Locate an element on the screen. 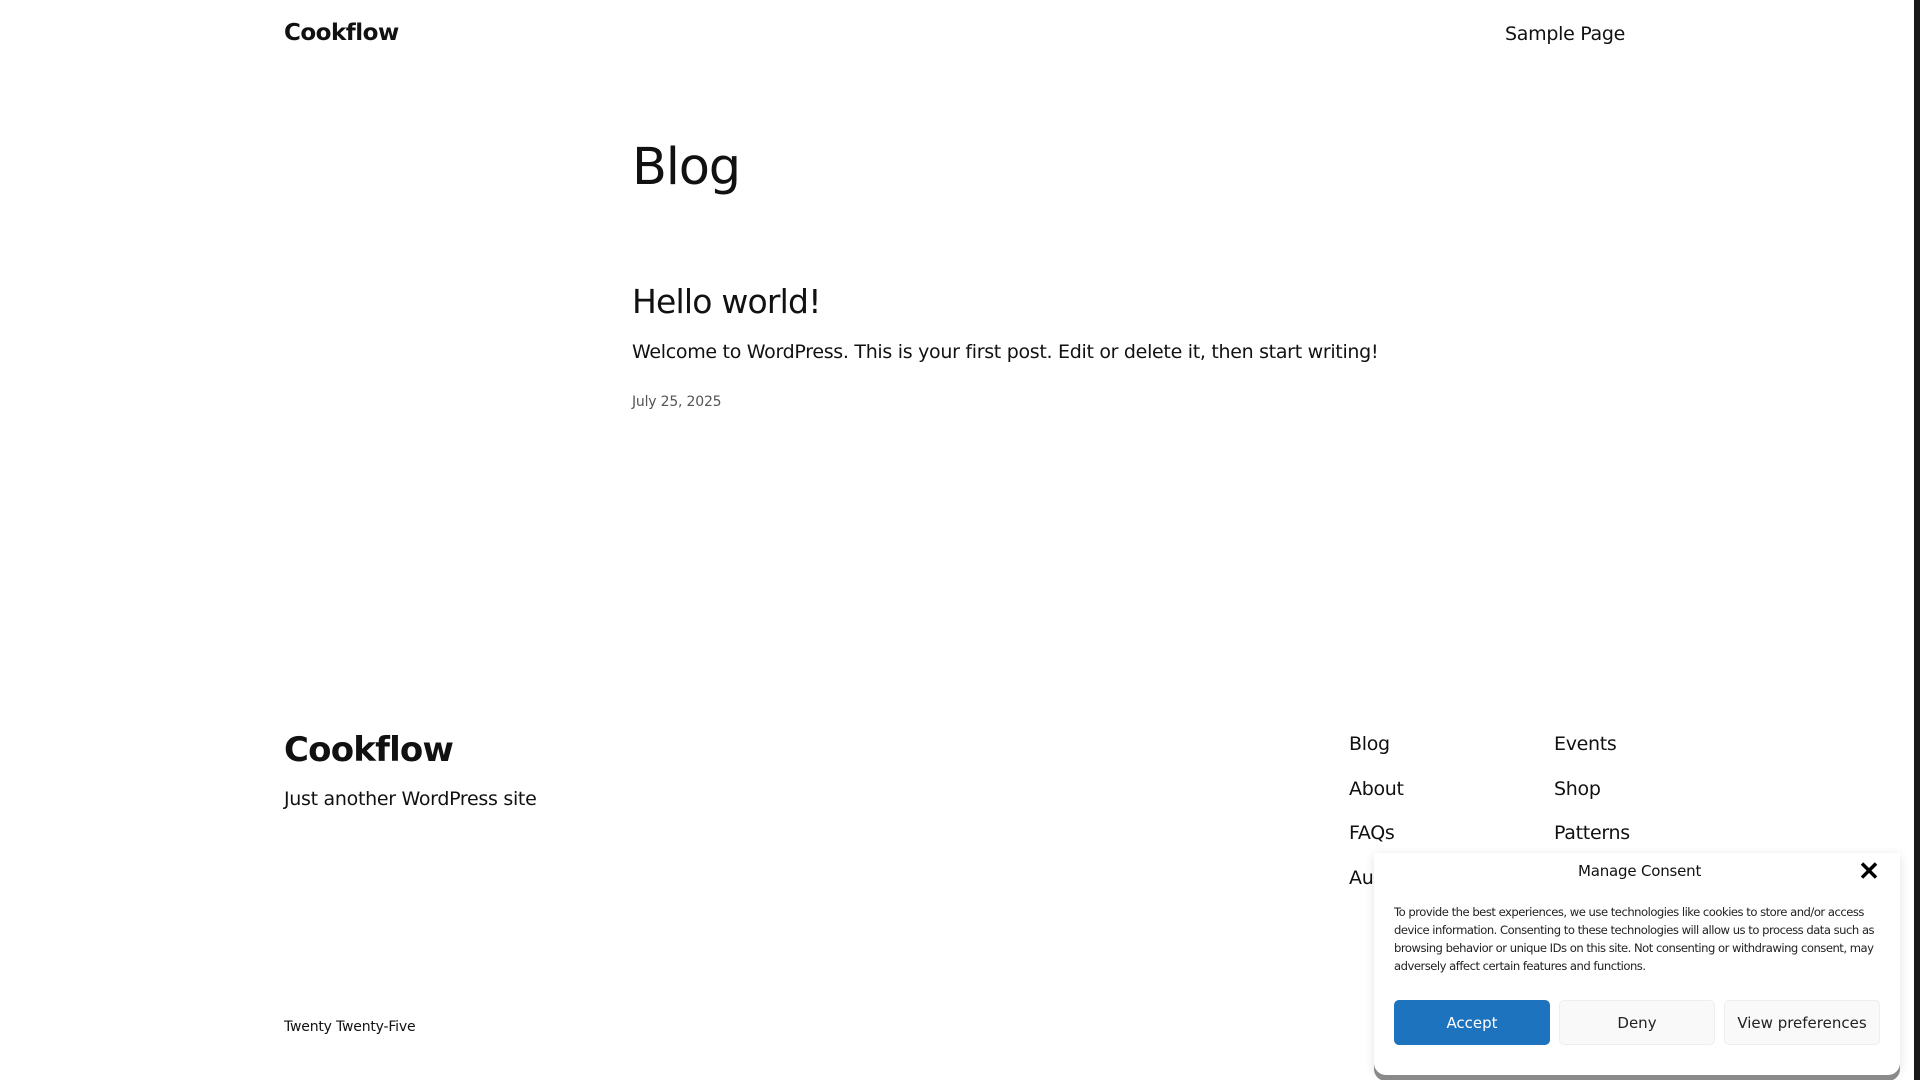  footer-nav-item: Blog is located at coordinates (1376, 750).